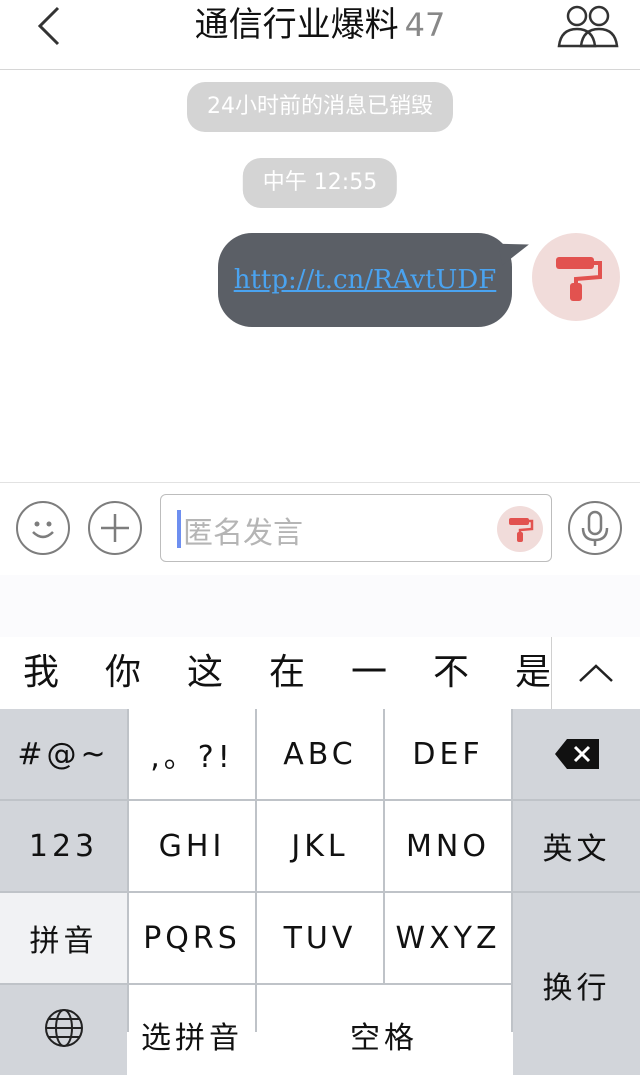  Describe the element at coordinates (41, 673) in the screenshot. I see `candidate-item: 我` at that location.